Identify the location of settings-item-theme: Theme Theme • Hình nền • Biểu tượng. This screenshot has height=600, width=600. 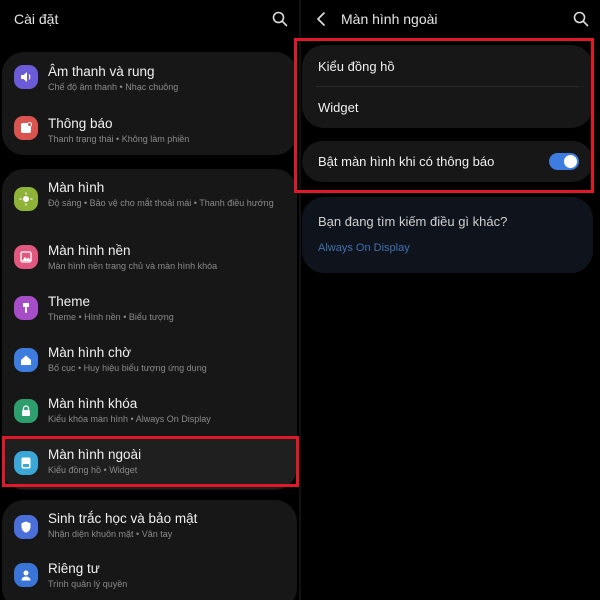
(149, 312).